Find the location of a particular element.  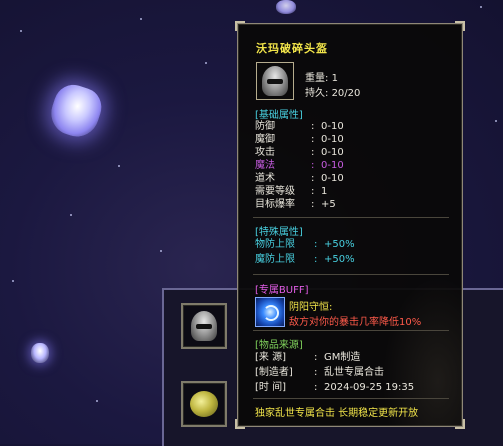

attr-row: 防御:0-10 is located at coordinates (299, 126).